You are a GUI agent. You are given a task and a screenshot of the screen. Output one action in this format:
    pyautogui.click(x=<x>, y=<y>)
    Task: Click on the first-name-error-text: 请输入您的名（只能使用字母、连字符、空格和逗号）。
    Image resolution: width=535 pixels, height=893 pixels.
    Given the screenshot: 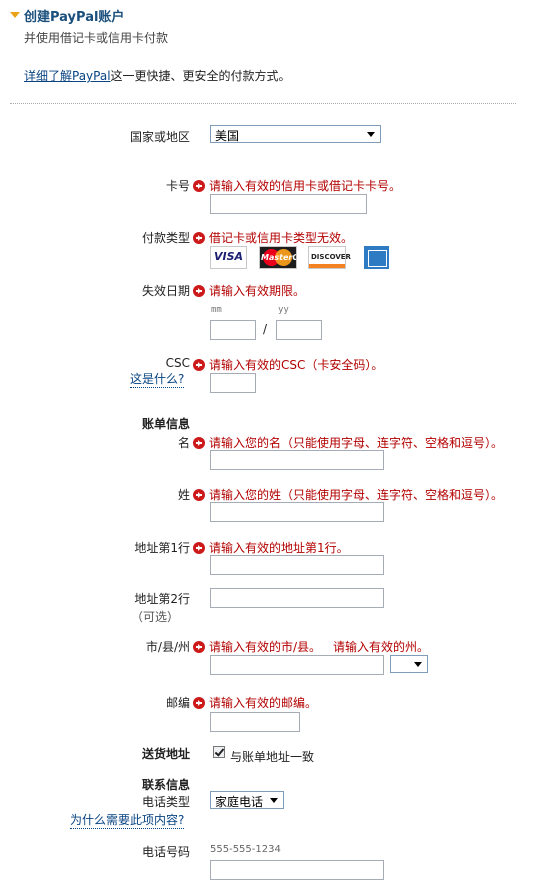 What is the action you would take?
    pyautogui.click(x=356, y=443)
    